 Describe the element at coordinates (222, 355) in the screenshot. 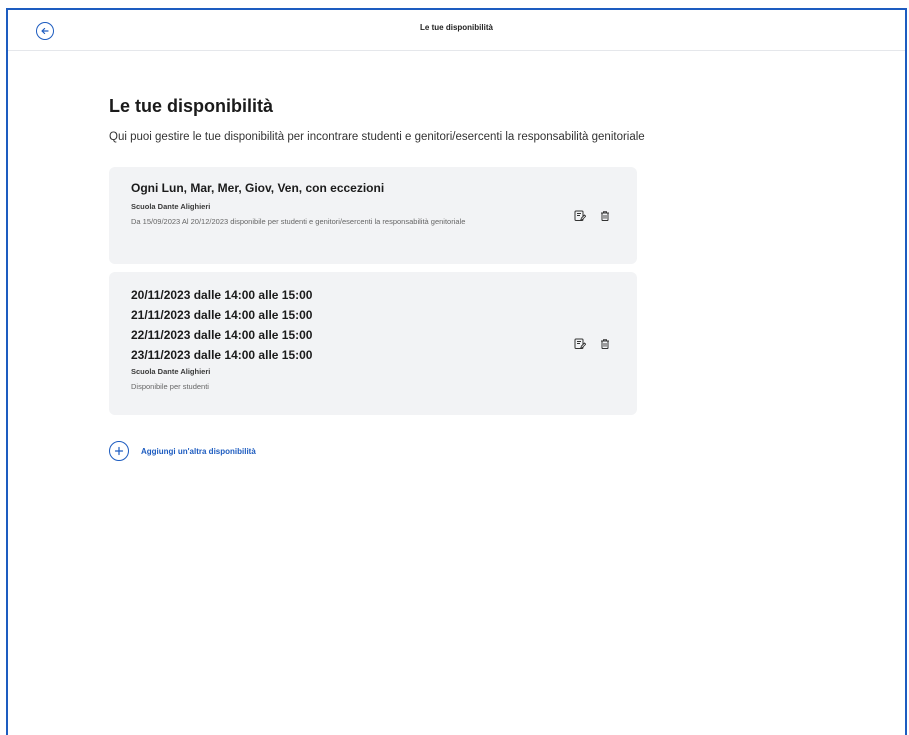

I see `availability-date: 23/11/2023 dalle 14:00 alle 15:00` at that location.